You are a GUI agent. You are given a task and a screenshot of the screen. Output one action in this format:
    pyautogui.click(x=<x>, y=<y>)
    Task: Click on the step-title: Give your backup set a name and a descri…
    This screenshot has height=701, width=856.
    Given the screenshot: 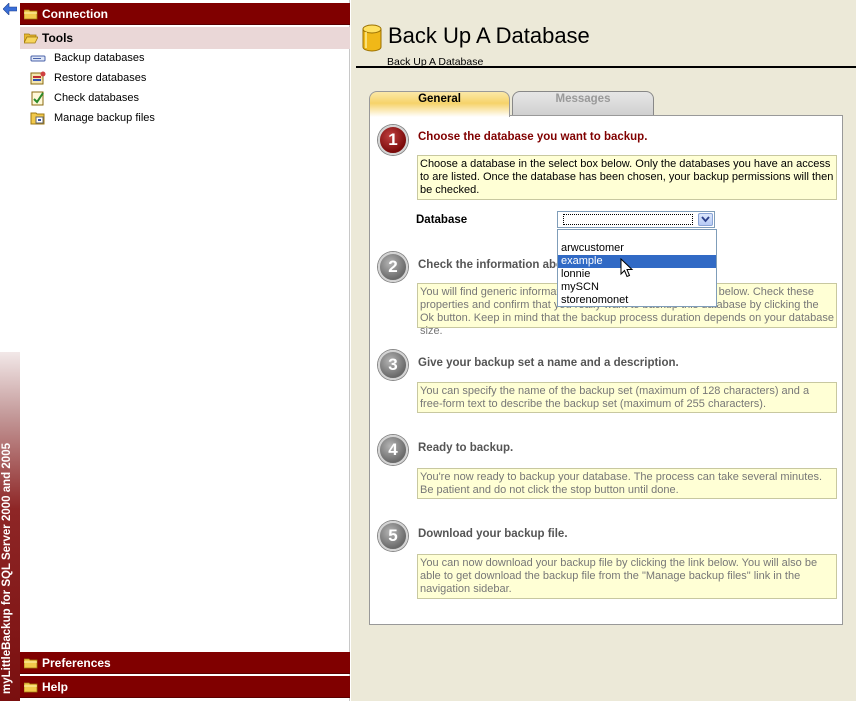 What is the action you would take?
    pyautogui.click(x=548, y=363)
    